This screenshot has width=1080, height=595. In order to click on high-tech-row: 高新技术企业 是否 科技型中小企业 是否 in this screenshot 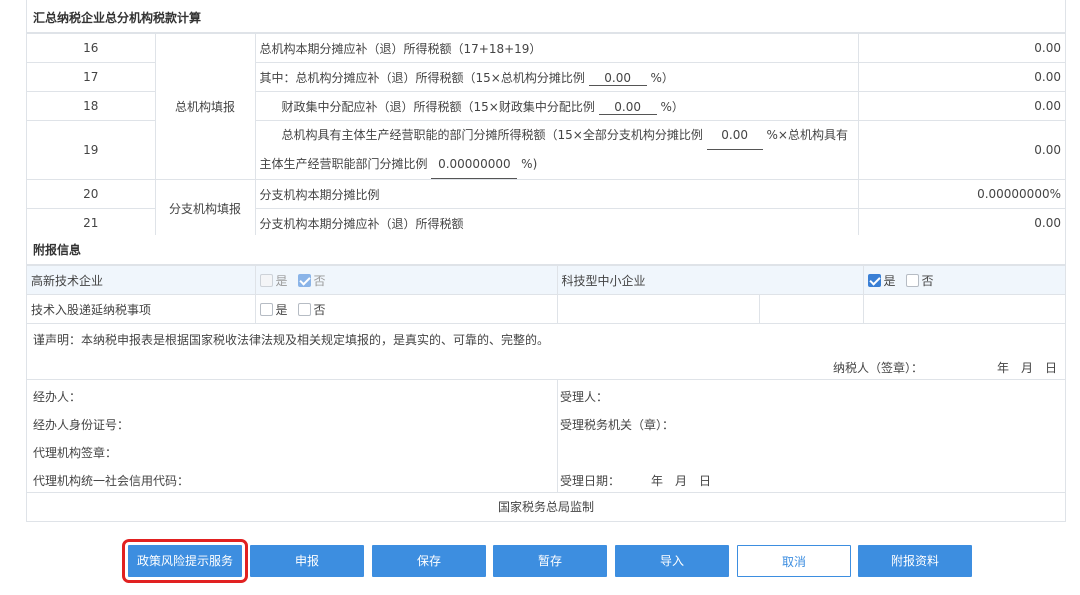, I will do `click(546, 280)`.